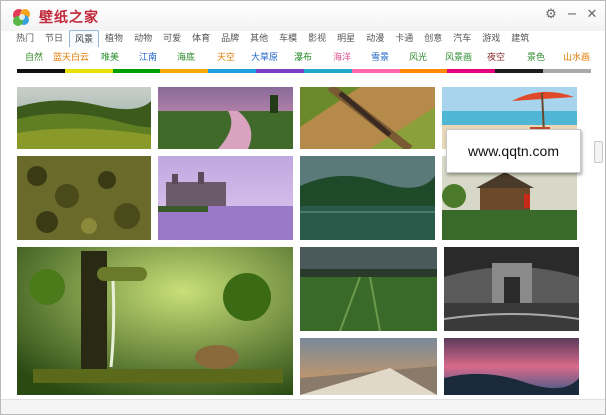 The image size is (606, 415). I want to click on train-field-image, so click(367, 118).